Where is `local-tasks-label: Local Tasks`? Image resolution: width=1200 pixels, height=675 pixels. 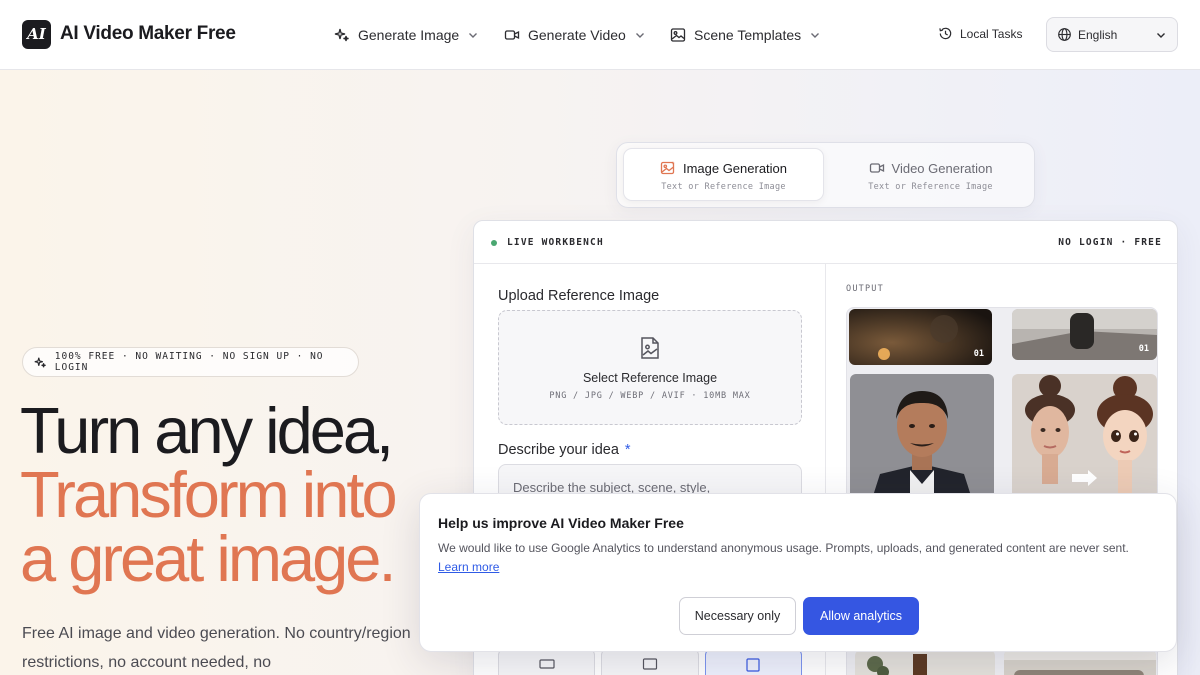
local-tasks-label: Local Tasks is located at coordinates (991, 33).